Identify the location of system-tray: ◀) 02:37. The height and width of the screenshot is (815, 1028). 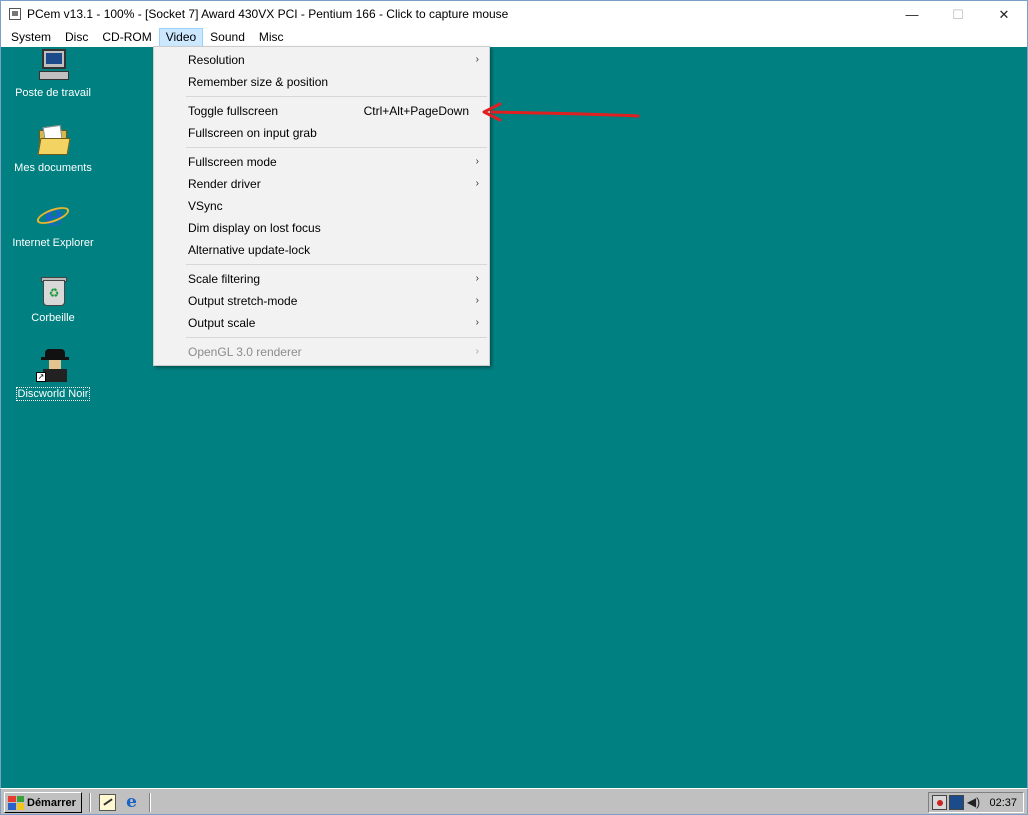
(976, 802).